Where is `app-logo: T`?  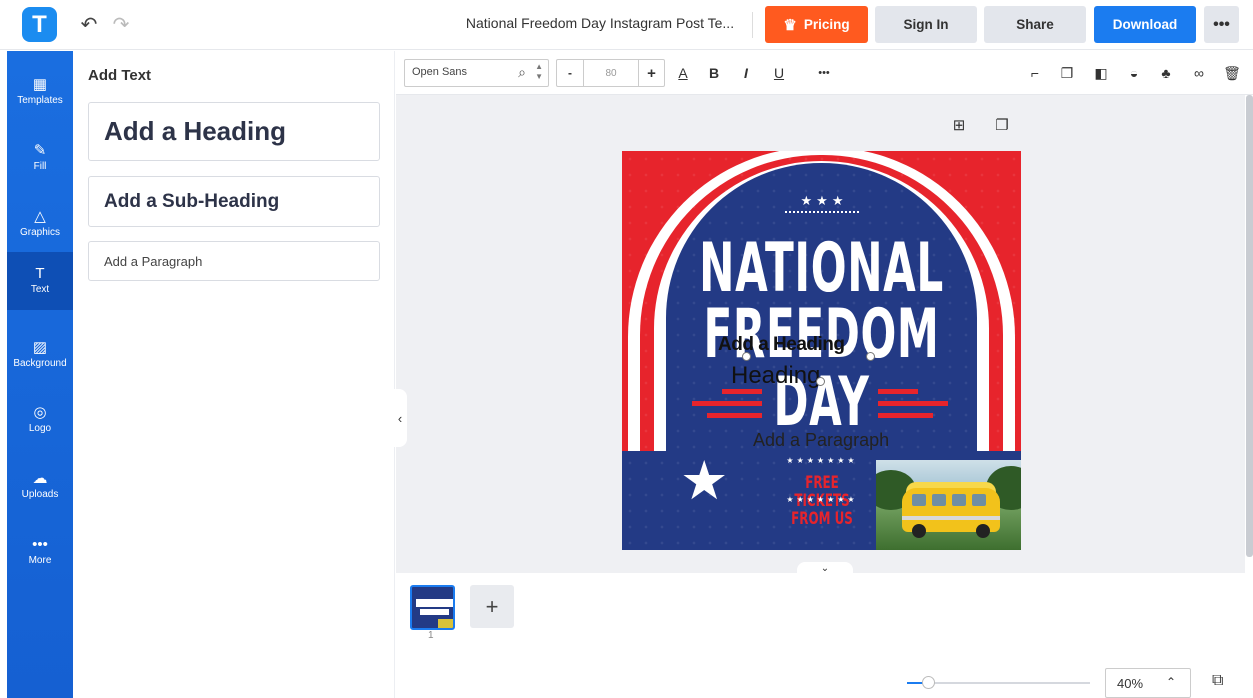 app-logo: T is located at coordinates (39, 24).